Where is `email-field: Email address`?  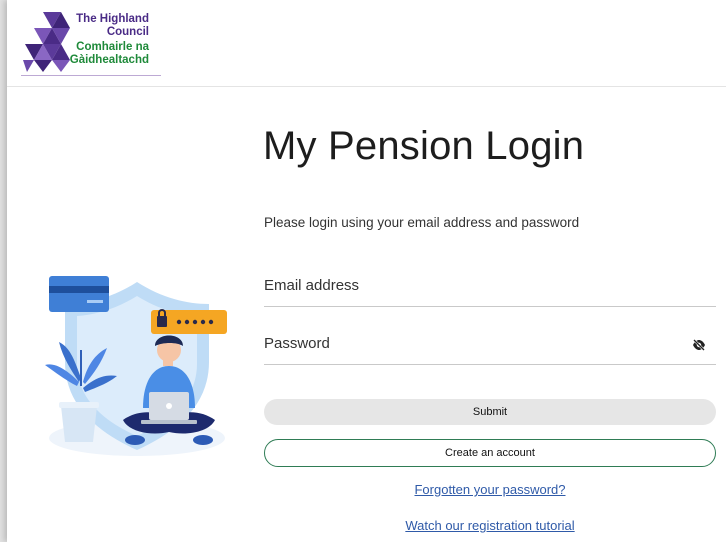 email-field: Email address is located at coordinates (490, 286).